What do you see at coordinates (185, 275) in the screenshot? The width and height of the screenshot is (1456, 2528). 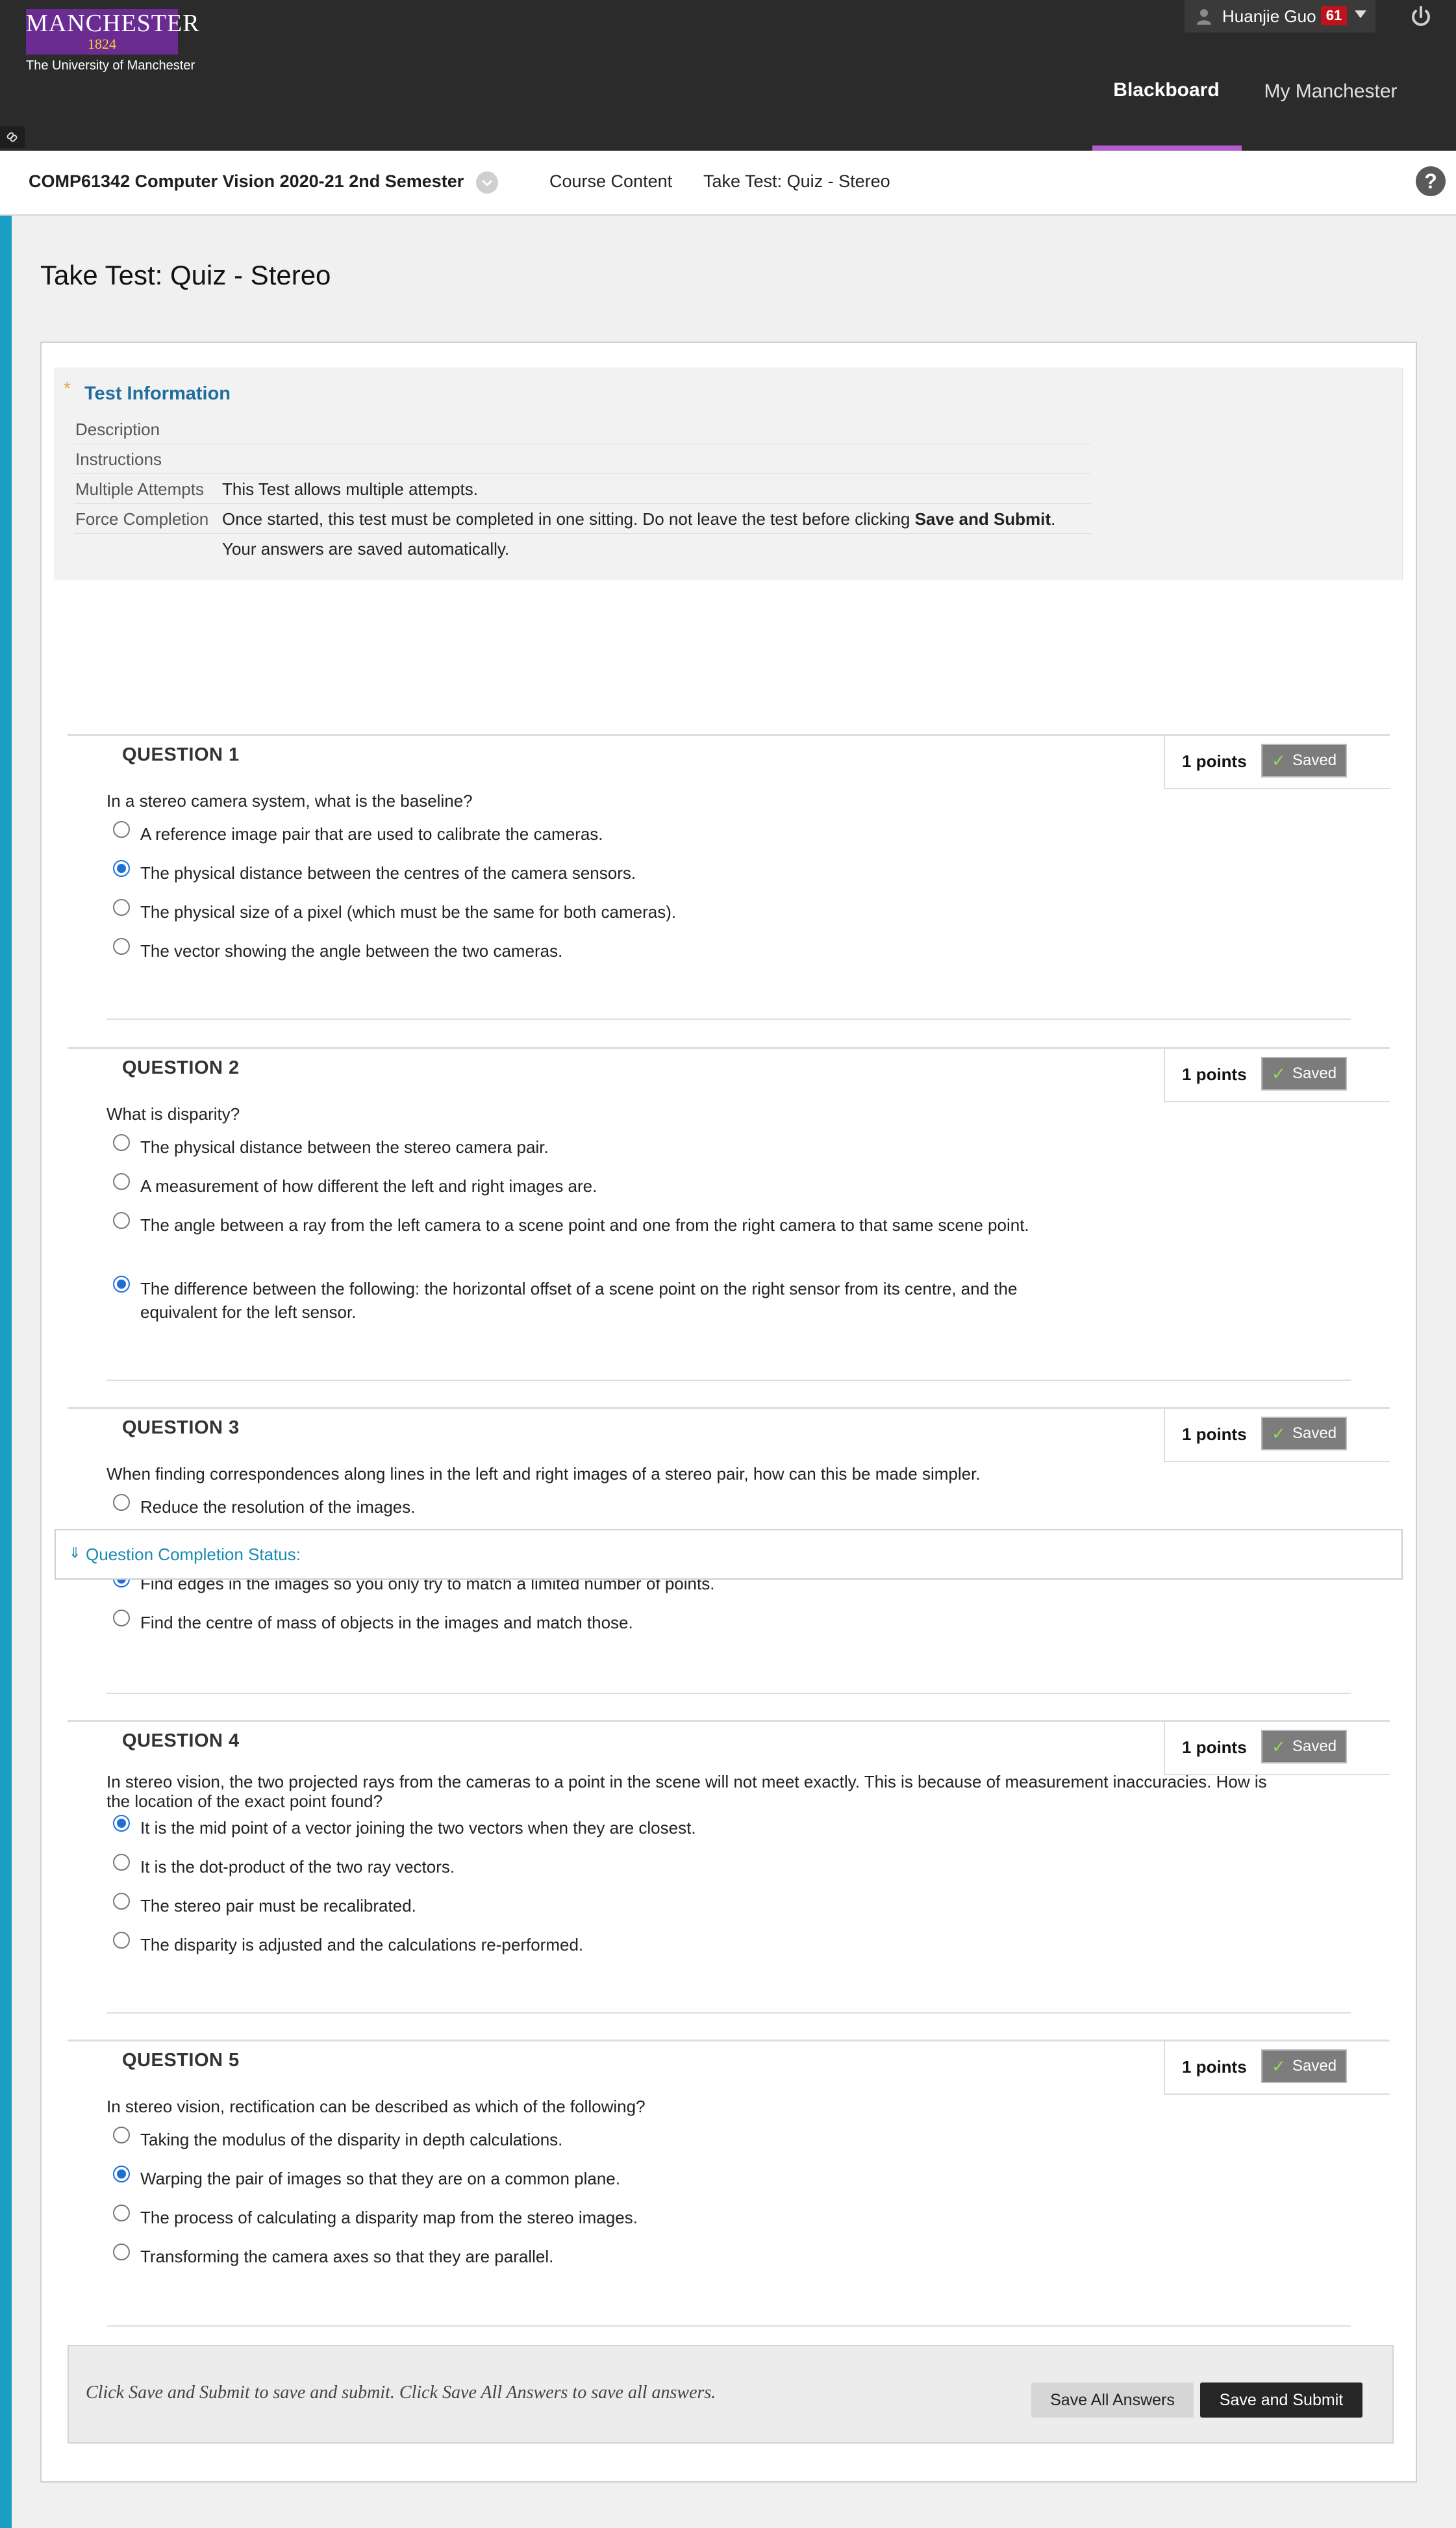 I see `page-title: Take Test: Quiz - Stereo` at bounding box center [185, 275].